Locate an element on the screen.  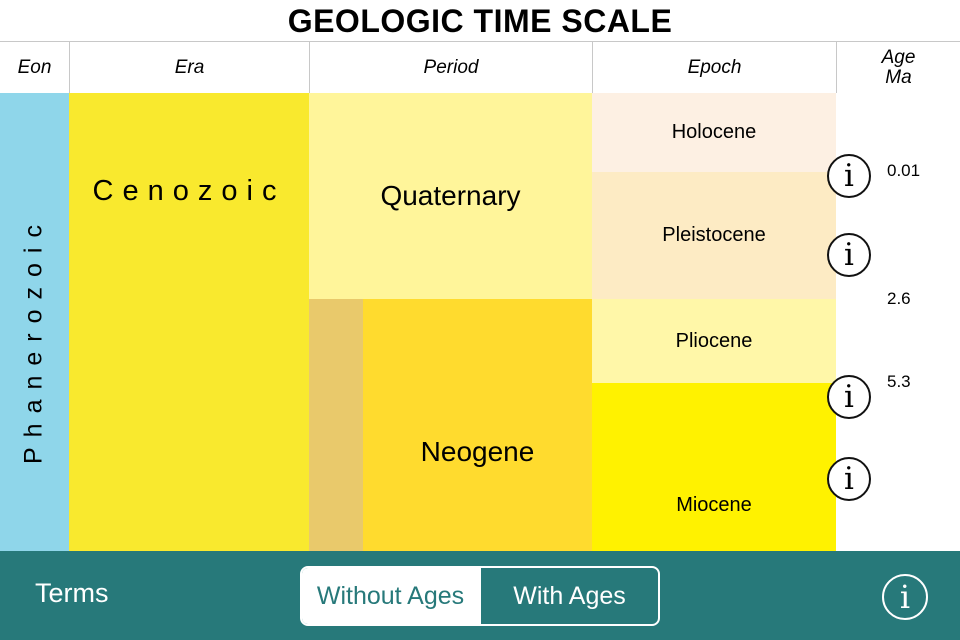
epoch-label-holocene: Holocene is located at coordinates (714, 132).